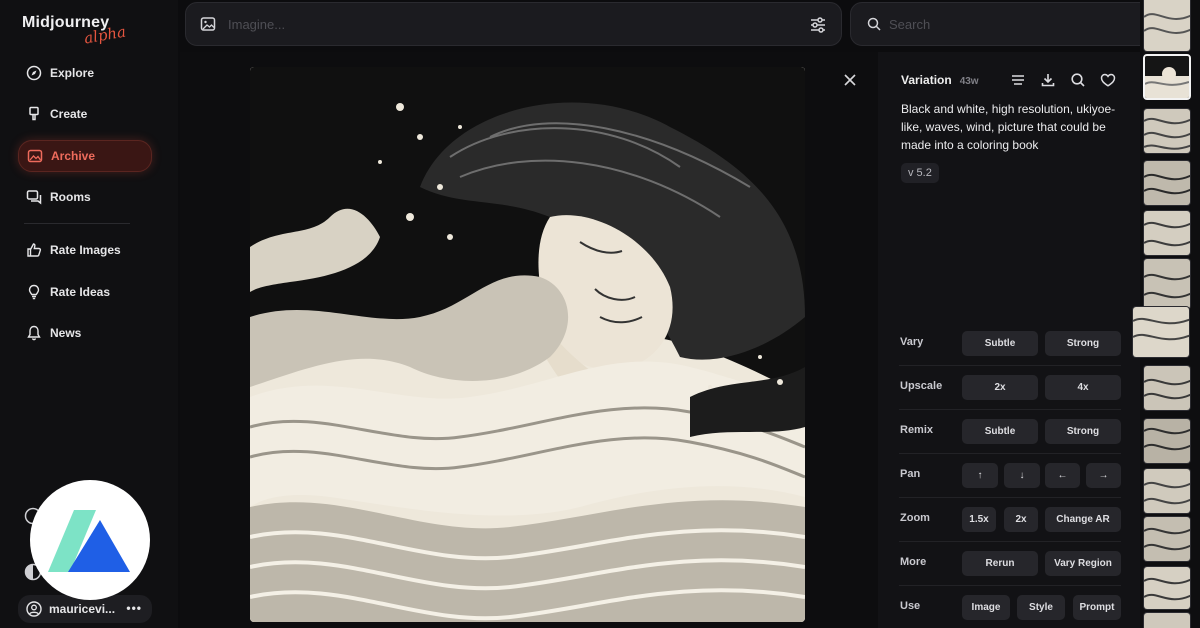 Image resolution: width=1200 pixels, height=628 pixels. I want to click on search-input, so click(1009, 24).